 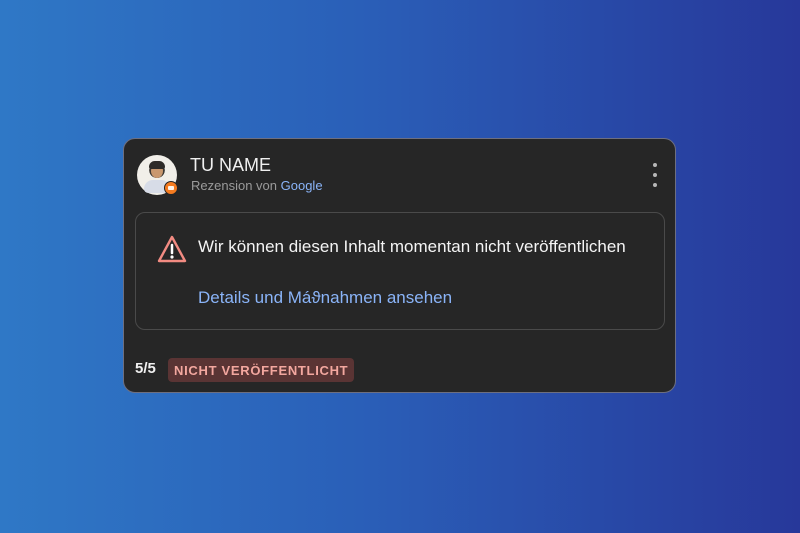 What do you see at coordinates (261, 370) in the screenshot?
I see `status-badge: NICHT VERÖFFENTLICHT` at bounding box center [261, 370].